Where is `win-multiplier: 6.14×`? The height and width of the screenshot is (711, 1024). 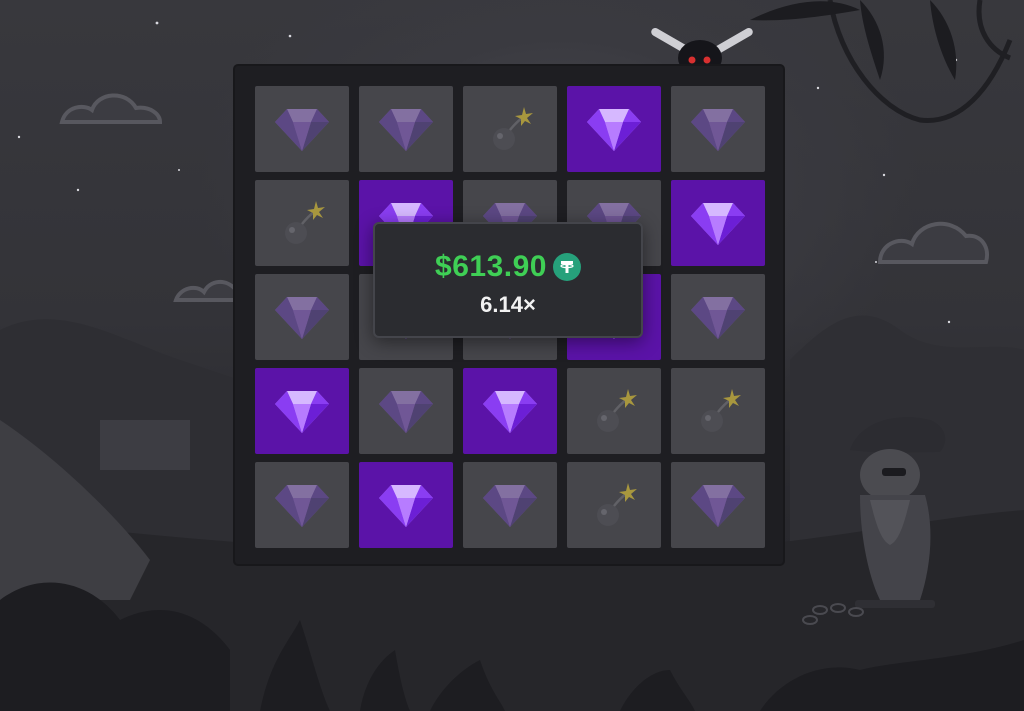
win-multiplier: 6.14× is located at coordinates (508, 304).